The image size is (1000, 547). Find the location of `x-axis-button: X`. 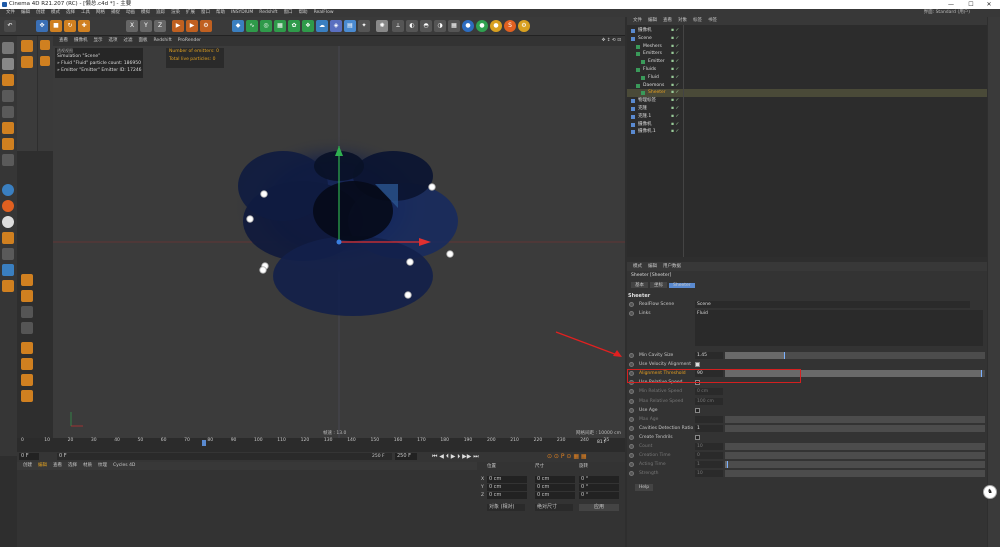

x-axis-button: X is located at coordinates (132, 26).